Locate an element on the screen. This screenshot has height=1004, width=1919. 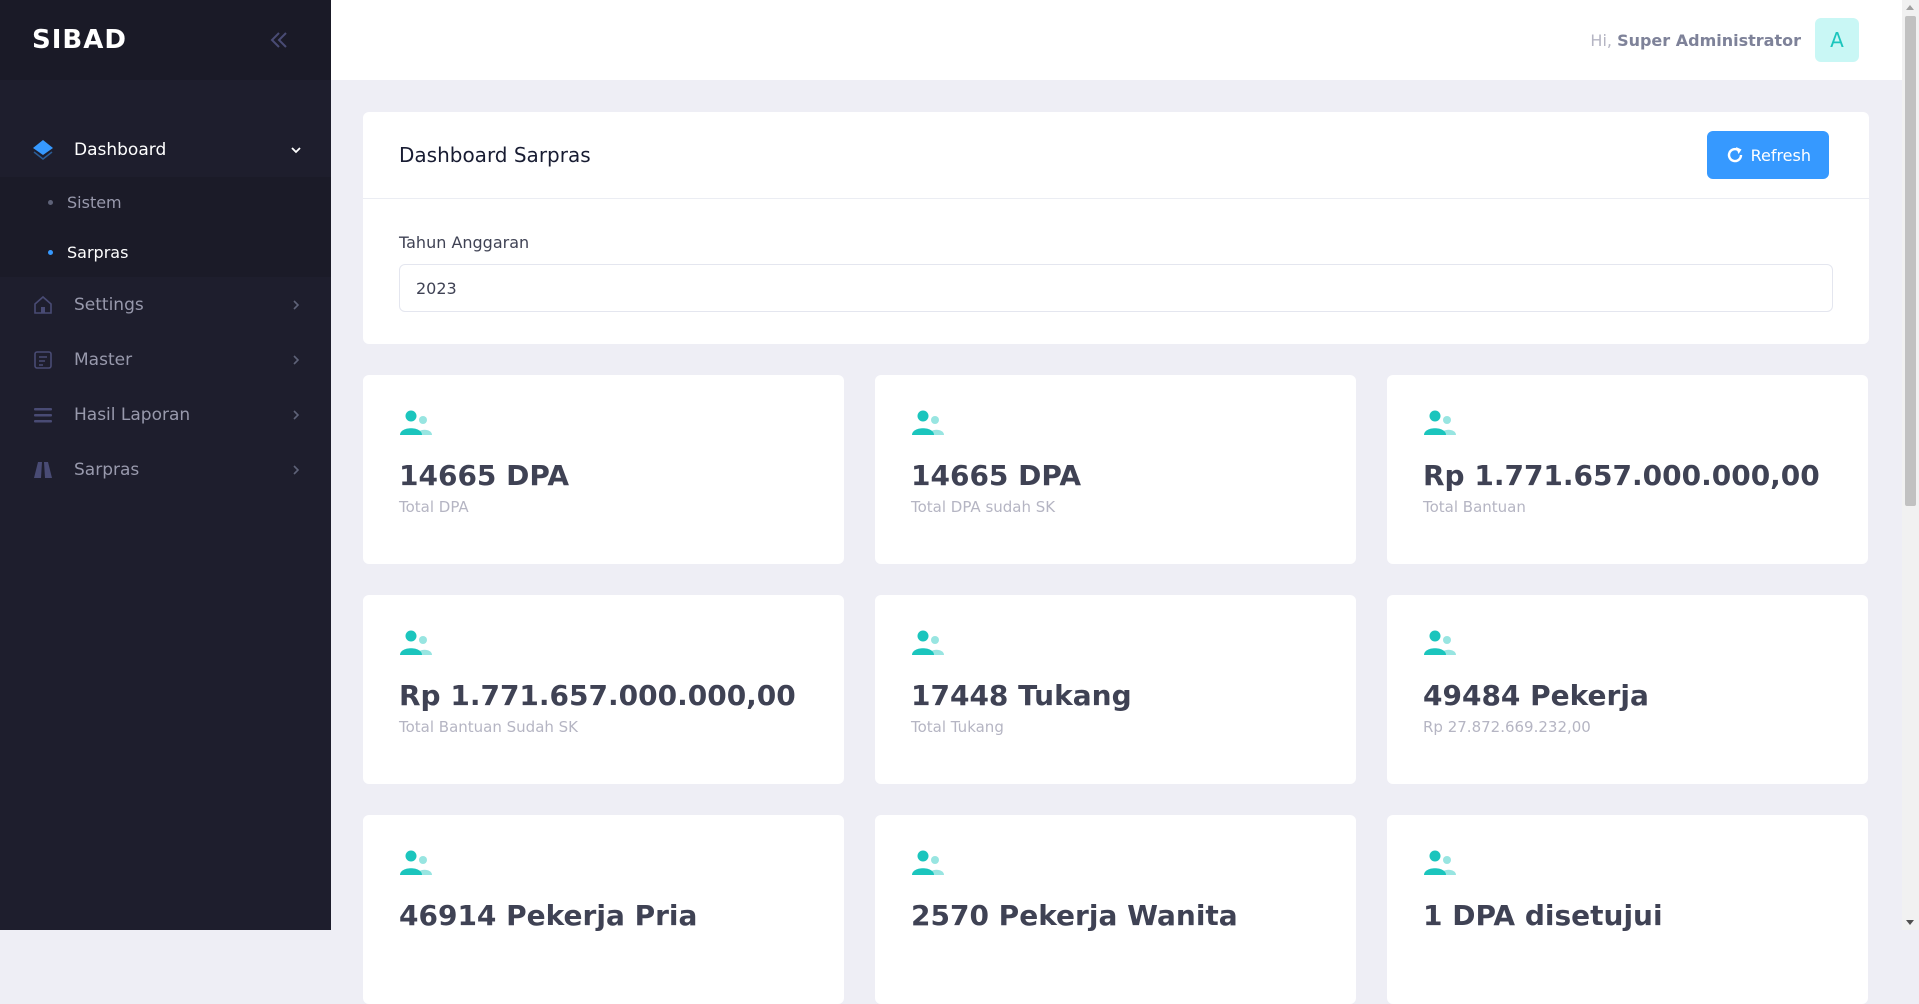
brand-bar: SIBAD is located at coordinates (165, 40).